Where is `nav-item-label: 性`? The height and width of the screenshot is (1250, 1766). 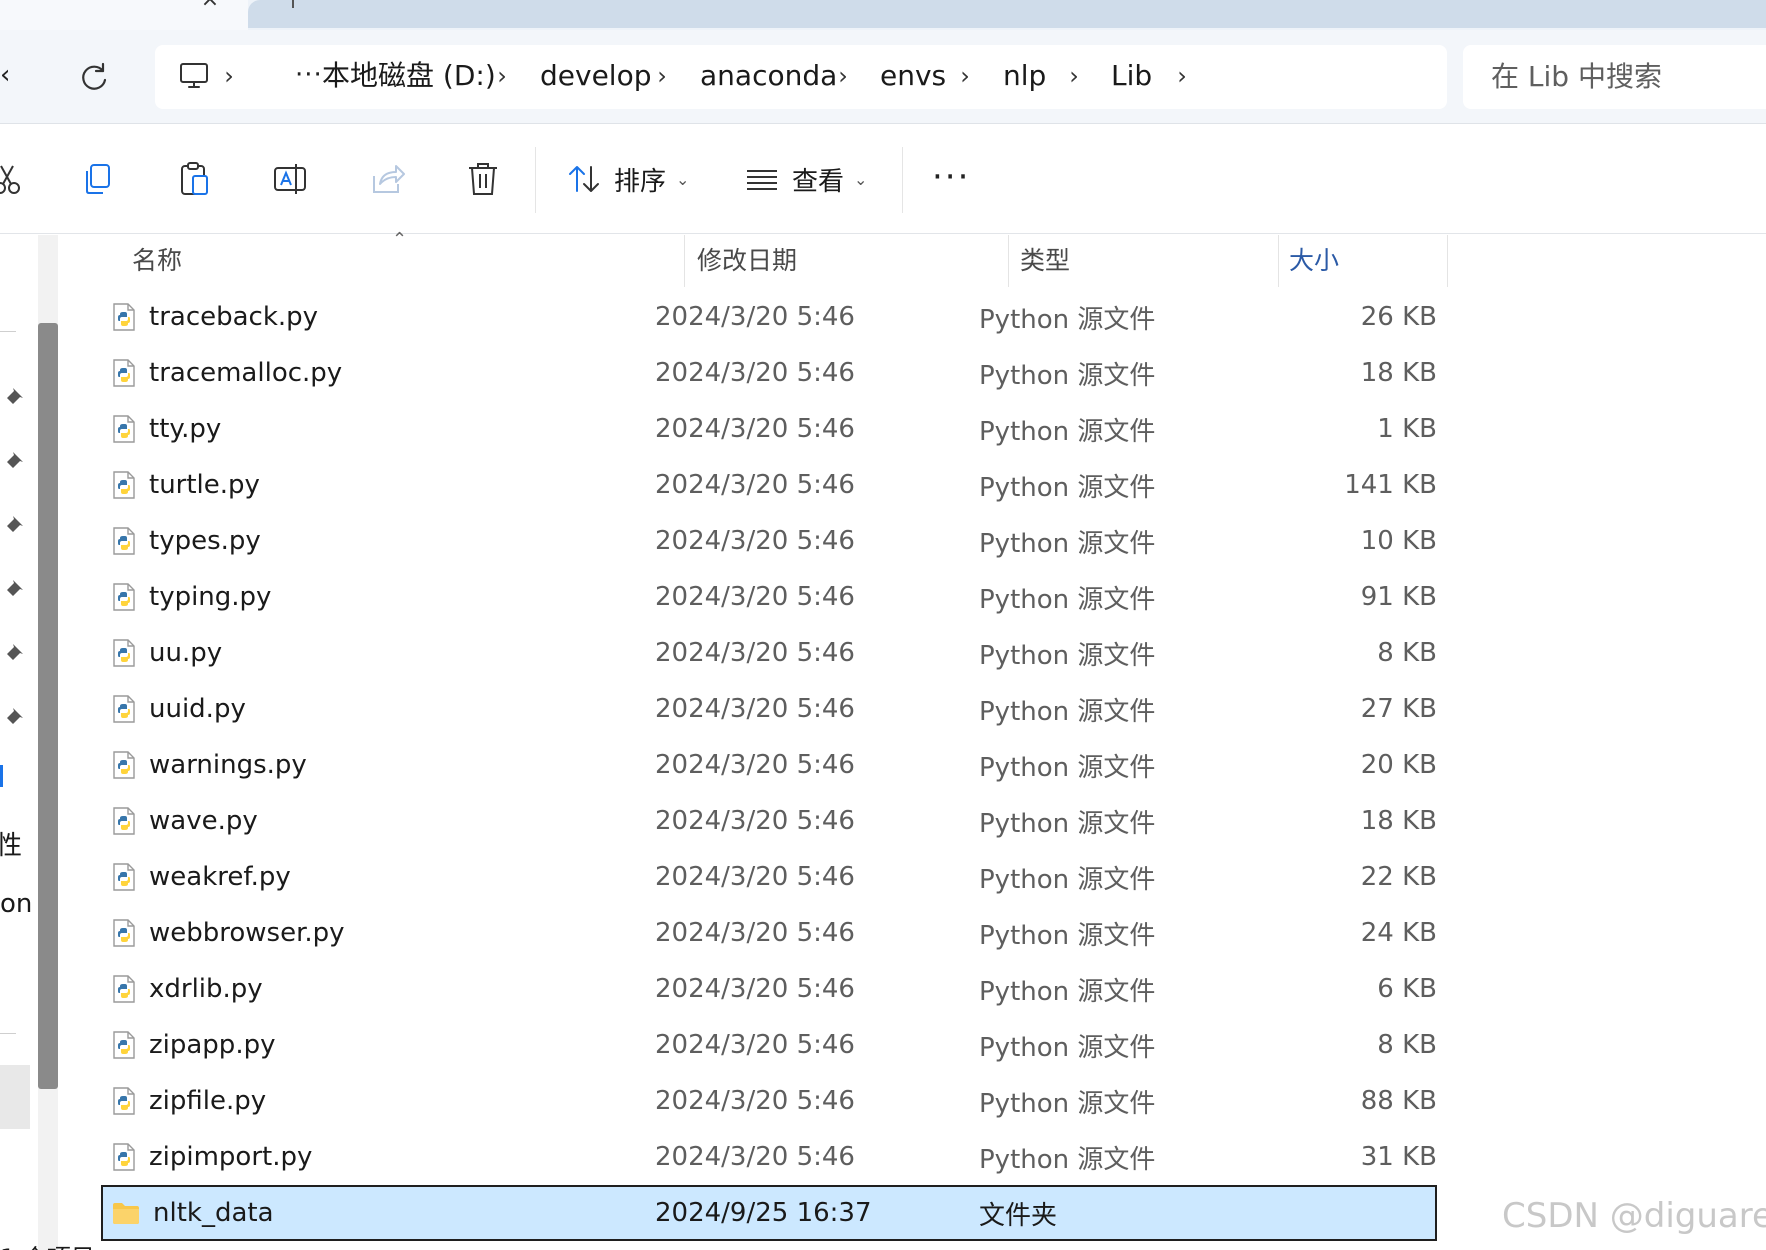
nav-item-label: 性 is located at coordinates (11, 843).